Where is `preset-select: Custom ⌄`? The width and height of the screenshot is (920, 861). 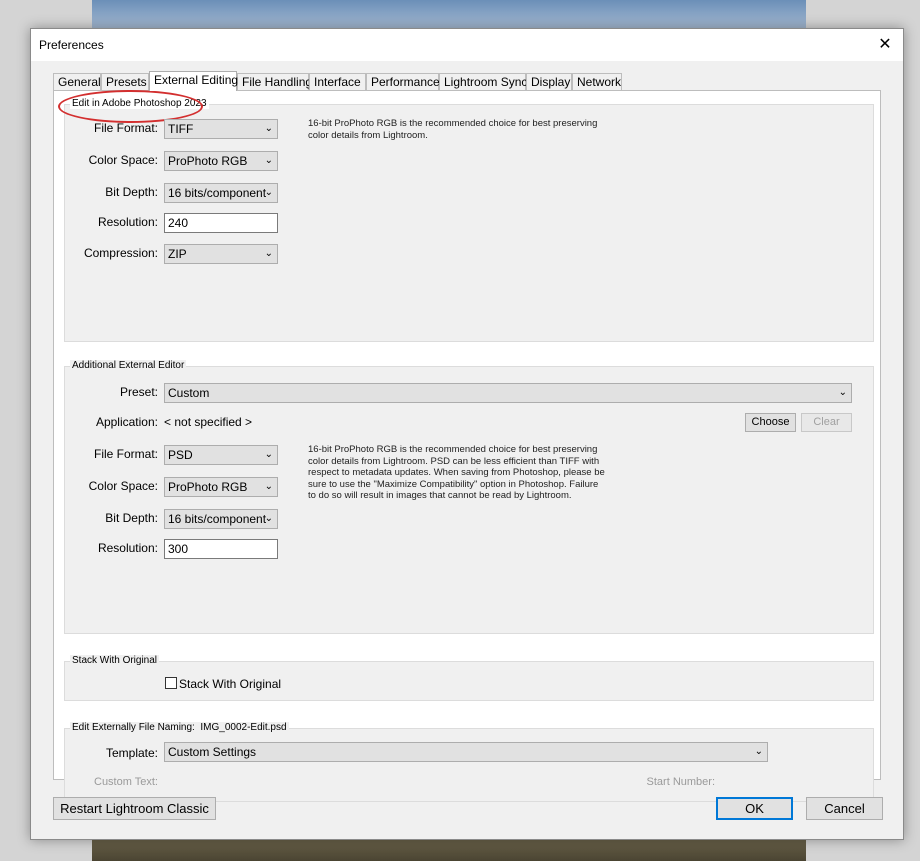
preset-select: Custom ⌄ is located at coordinates (508, 393).